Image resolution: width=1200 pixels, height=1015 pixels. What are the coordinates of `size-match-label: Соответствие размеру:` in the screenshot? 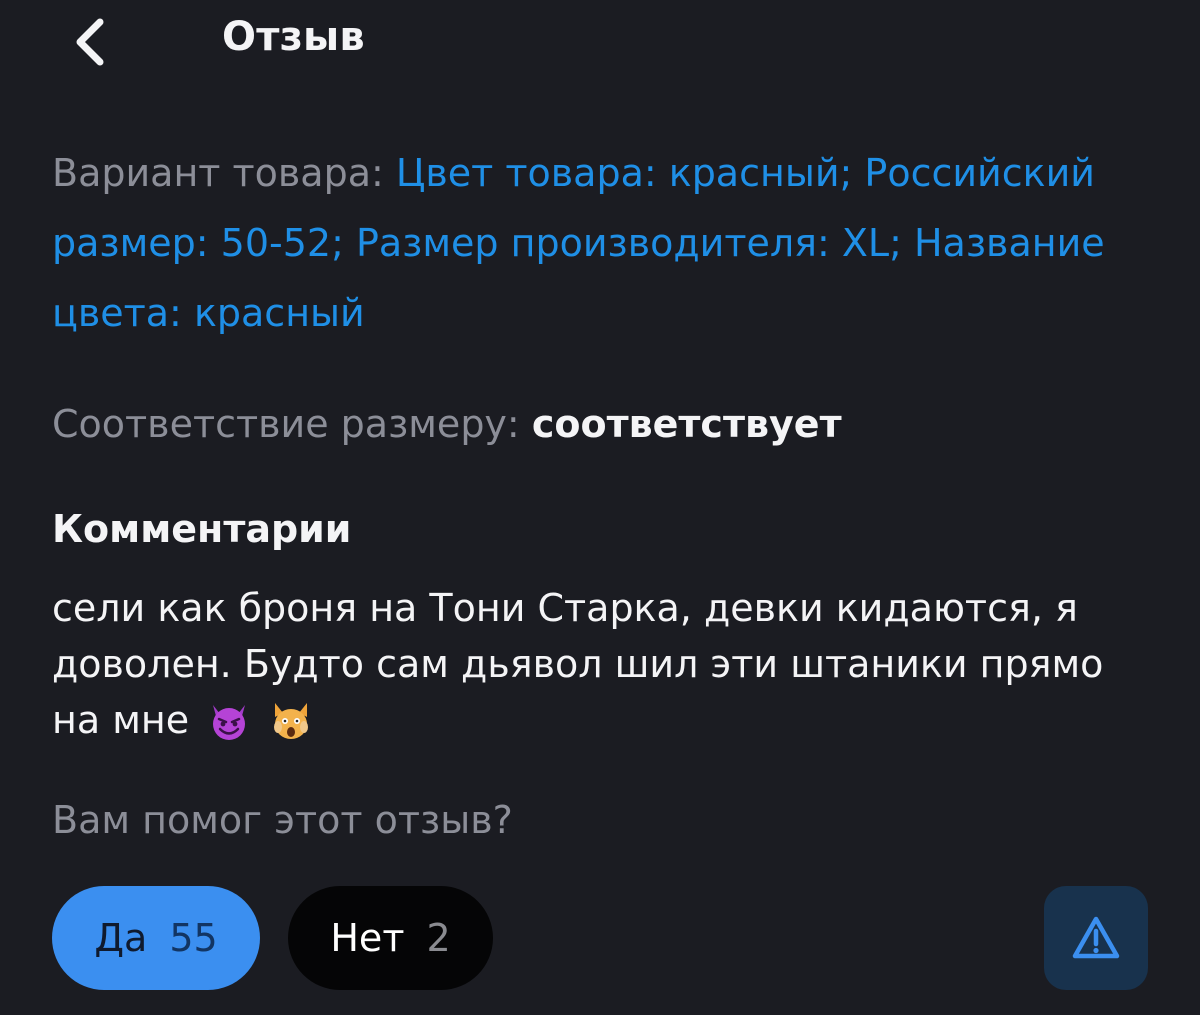 It's located at (286, 424).